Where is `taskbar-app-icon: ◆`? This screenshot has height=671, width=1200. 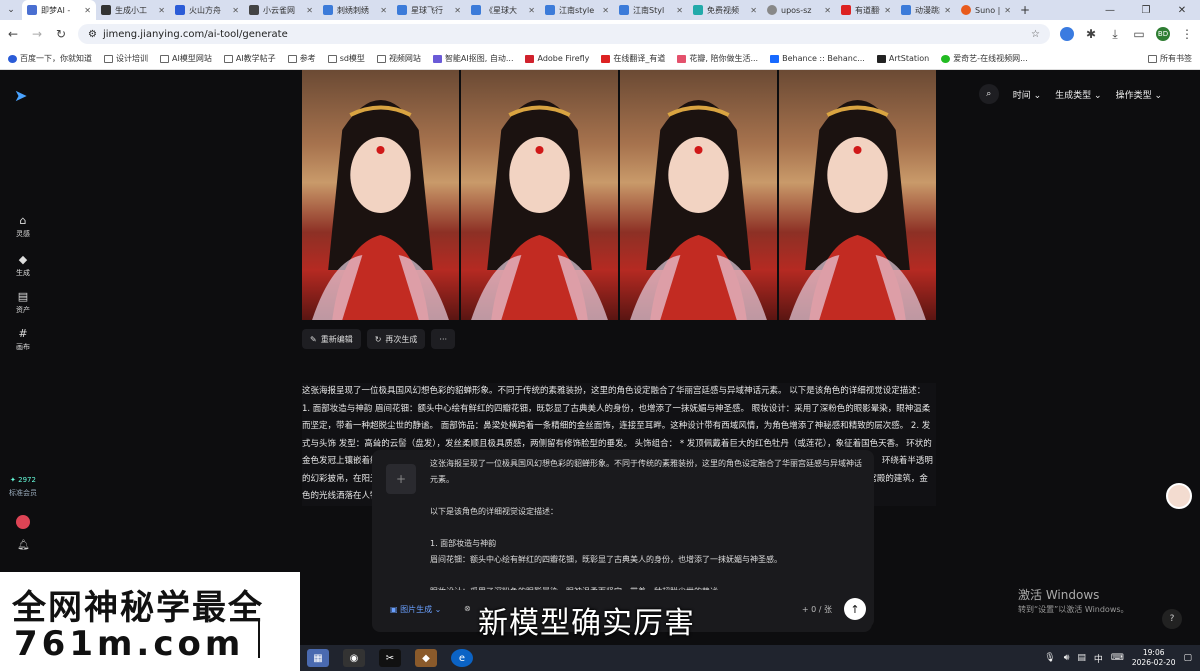 taskbar-app-icon: ◆ is located at coordinates (426, 658).